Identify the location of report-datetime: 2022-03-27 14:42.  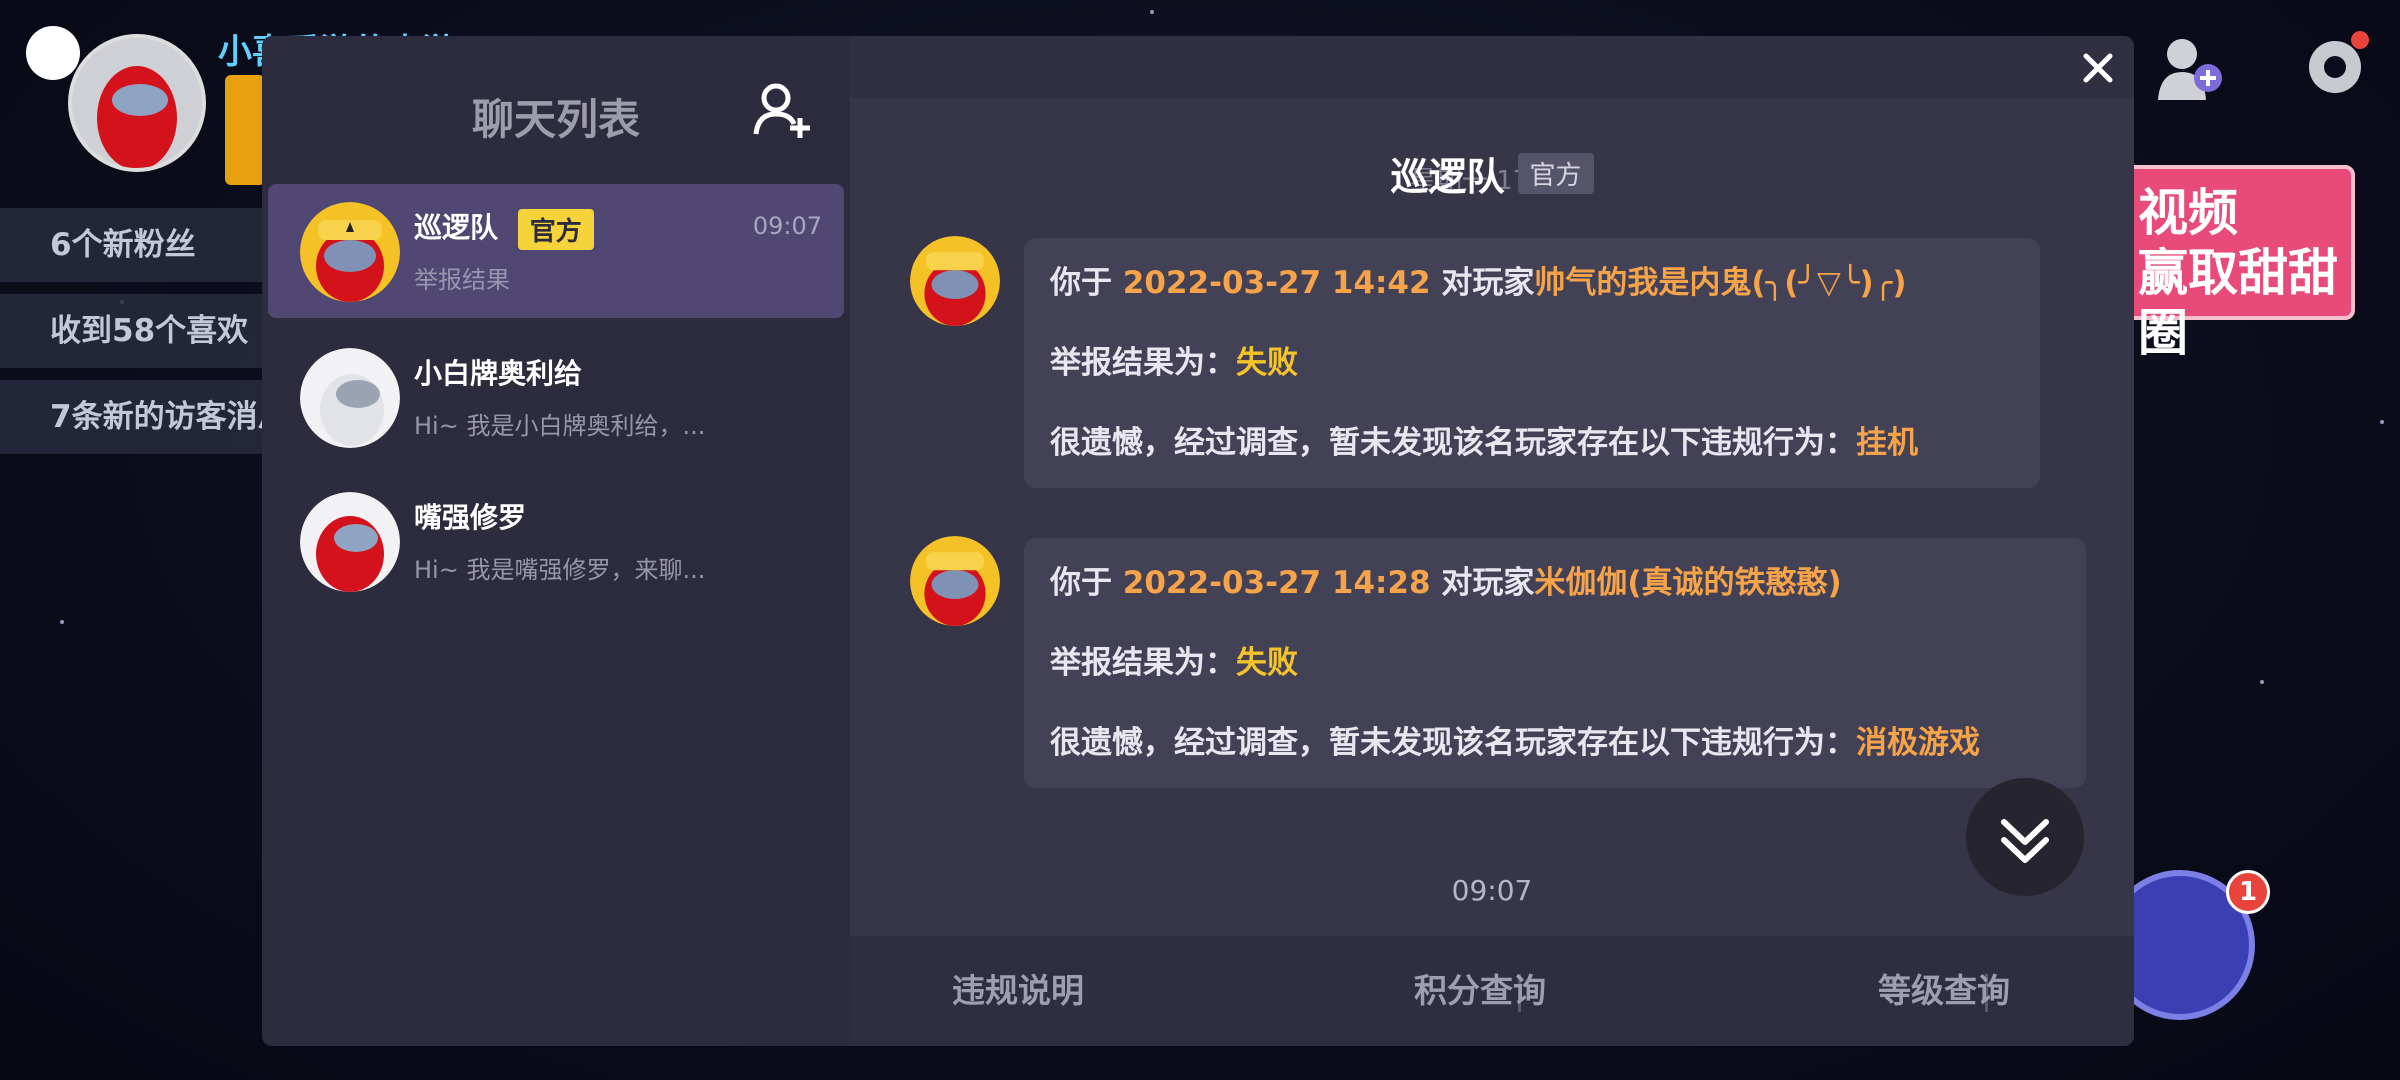
(1276, 283).